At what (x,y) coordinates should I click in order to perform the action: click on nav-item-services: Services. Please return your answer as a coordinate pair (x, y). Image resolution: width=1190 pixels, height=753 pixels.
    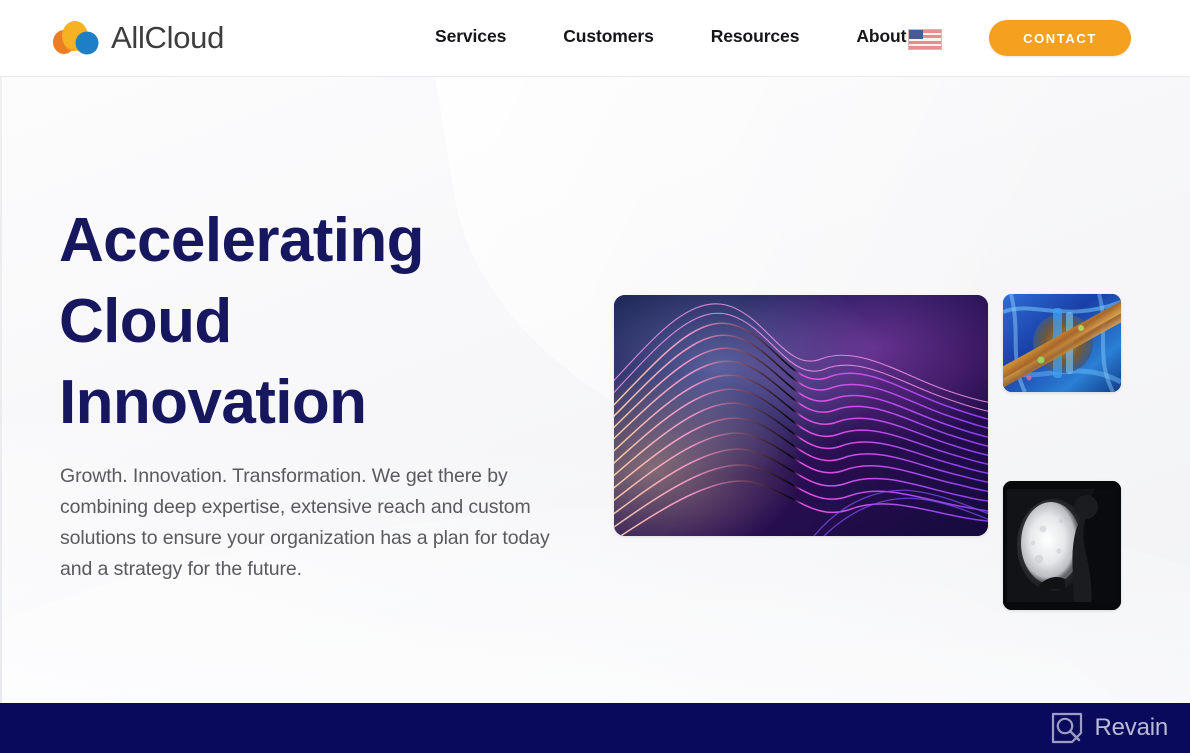
    Looking at the image, I should click on (470, 36).